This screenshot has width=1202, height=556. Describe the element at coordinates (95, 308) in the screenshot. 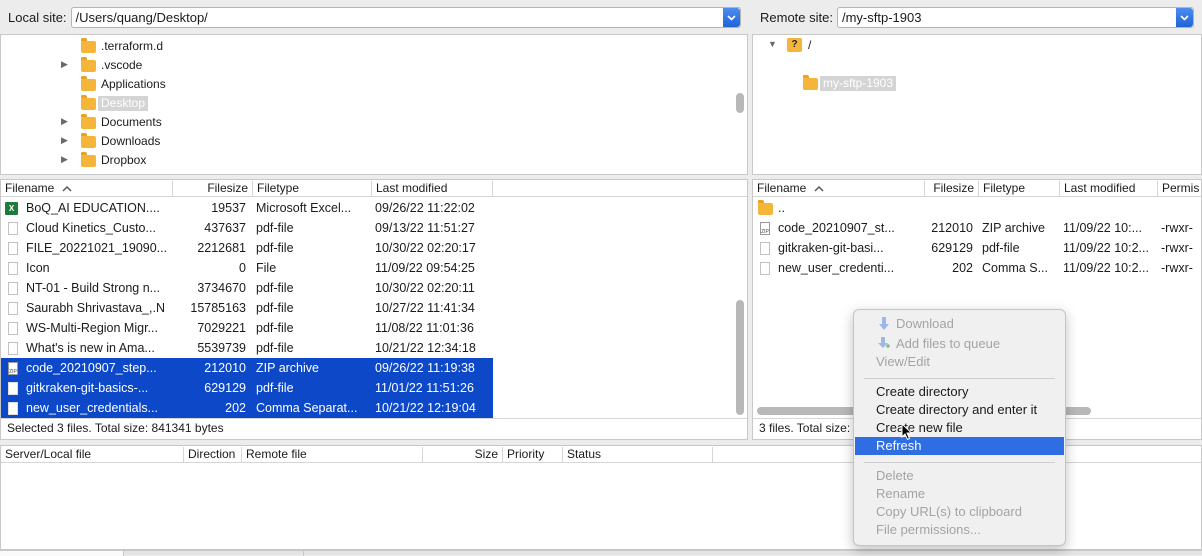

I see `file-name: Saurabh Shrivastava_,.N` at that location.